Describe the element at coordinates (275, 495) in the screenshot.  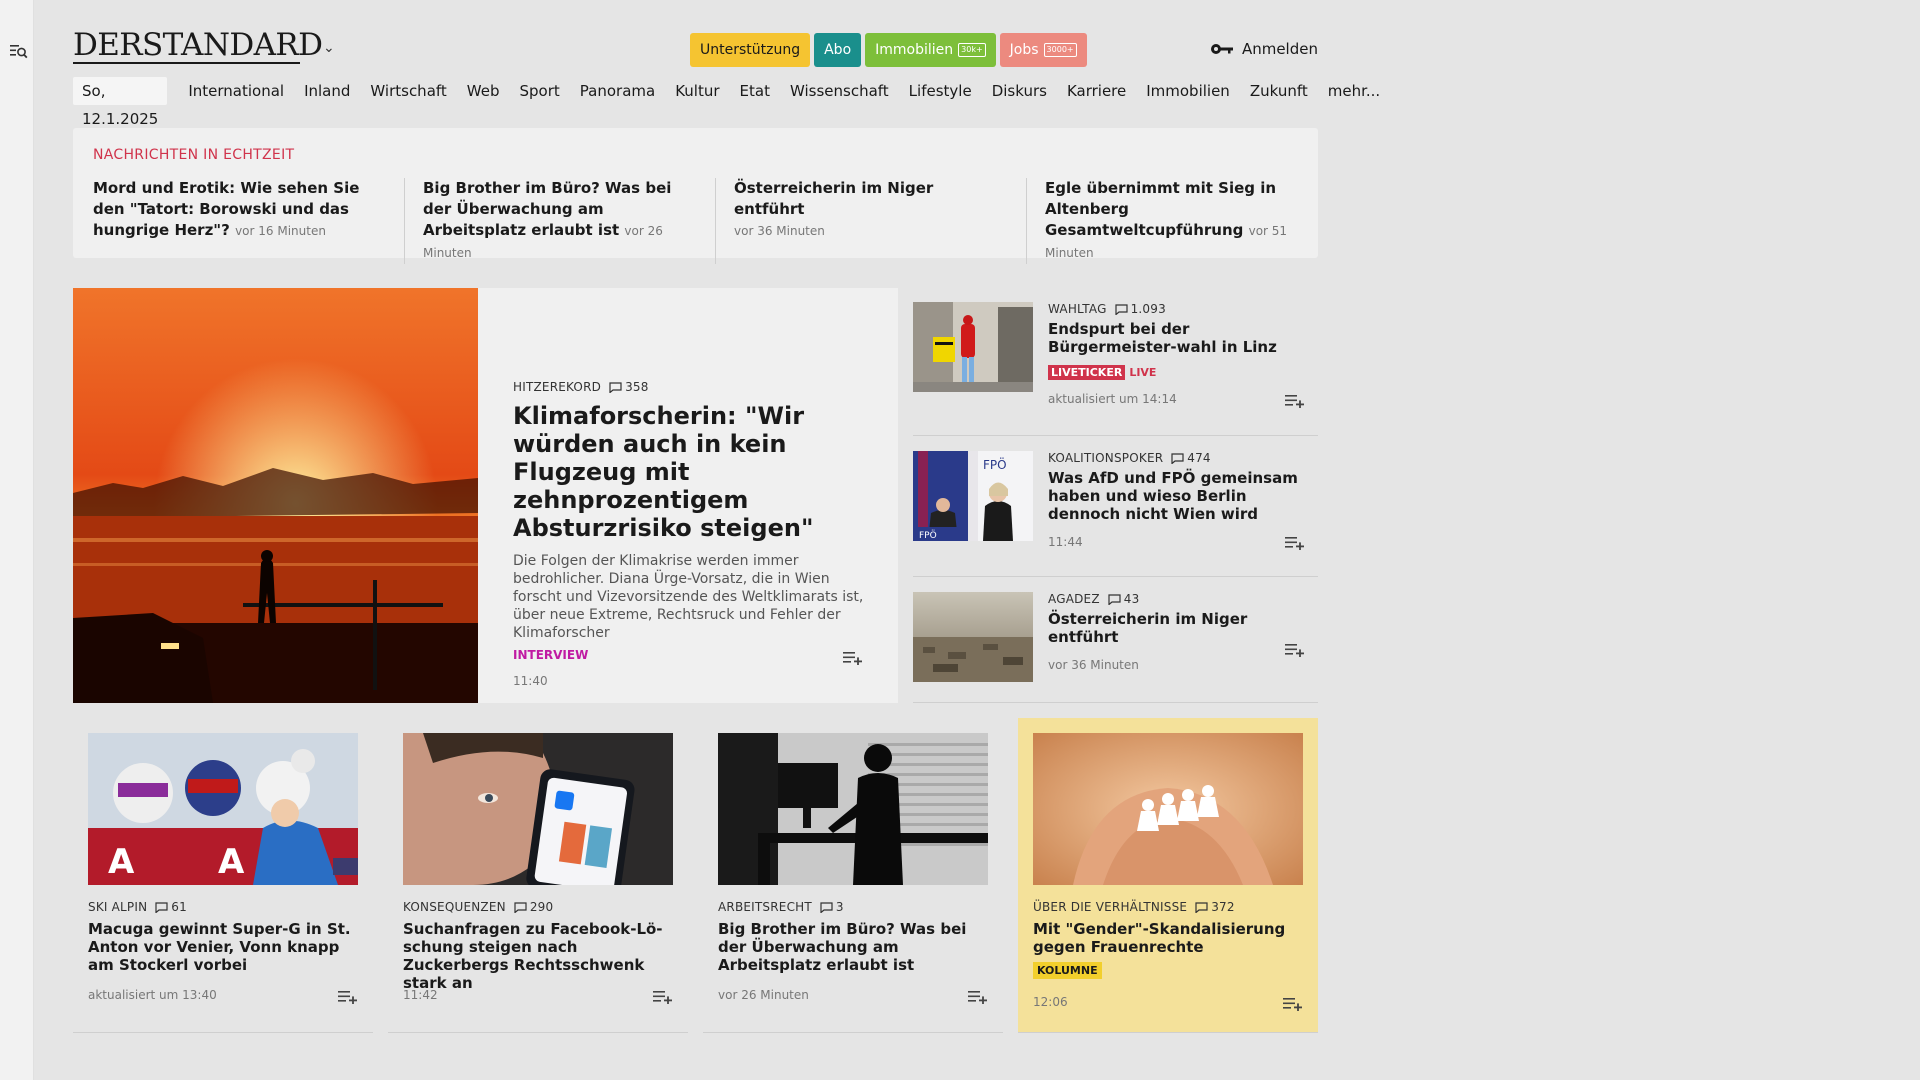
I see `hero-image` at that location.